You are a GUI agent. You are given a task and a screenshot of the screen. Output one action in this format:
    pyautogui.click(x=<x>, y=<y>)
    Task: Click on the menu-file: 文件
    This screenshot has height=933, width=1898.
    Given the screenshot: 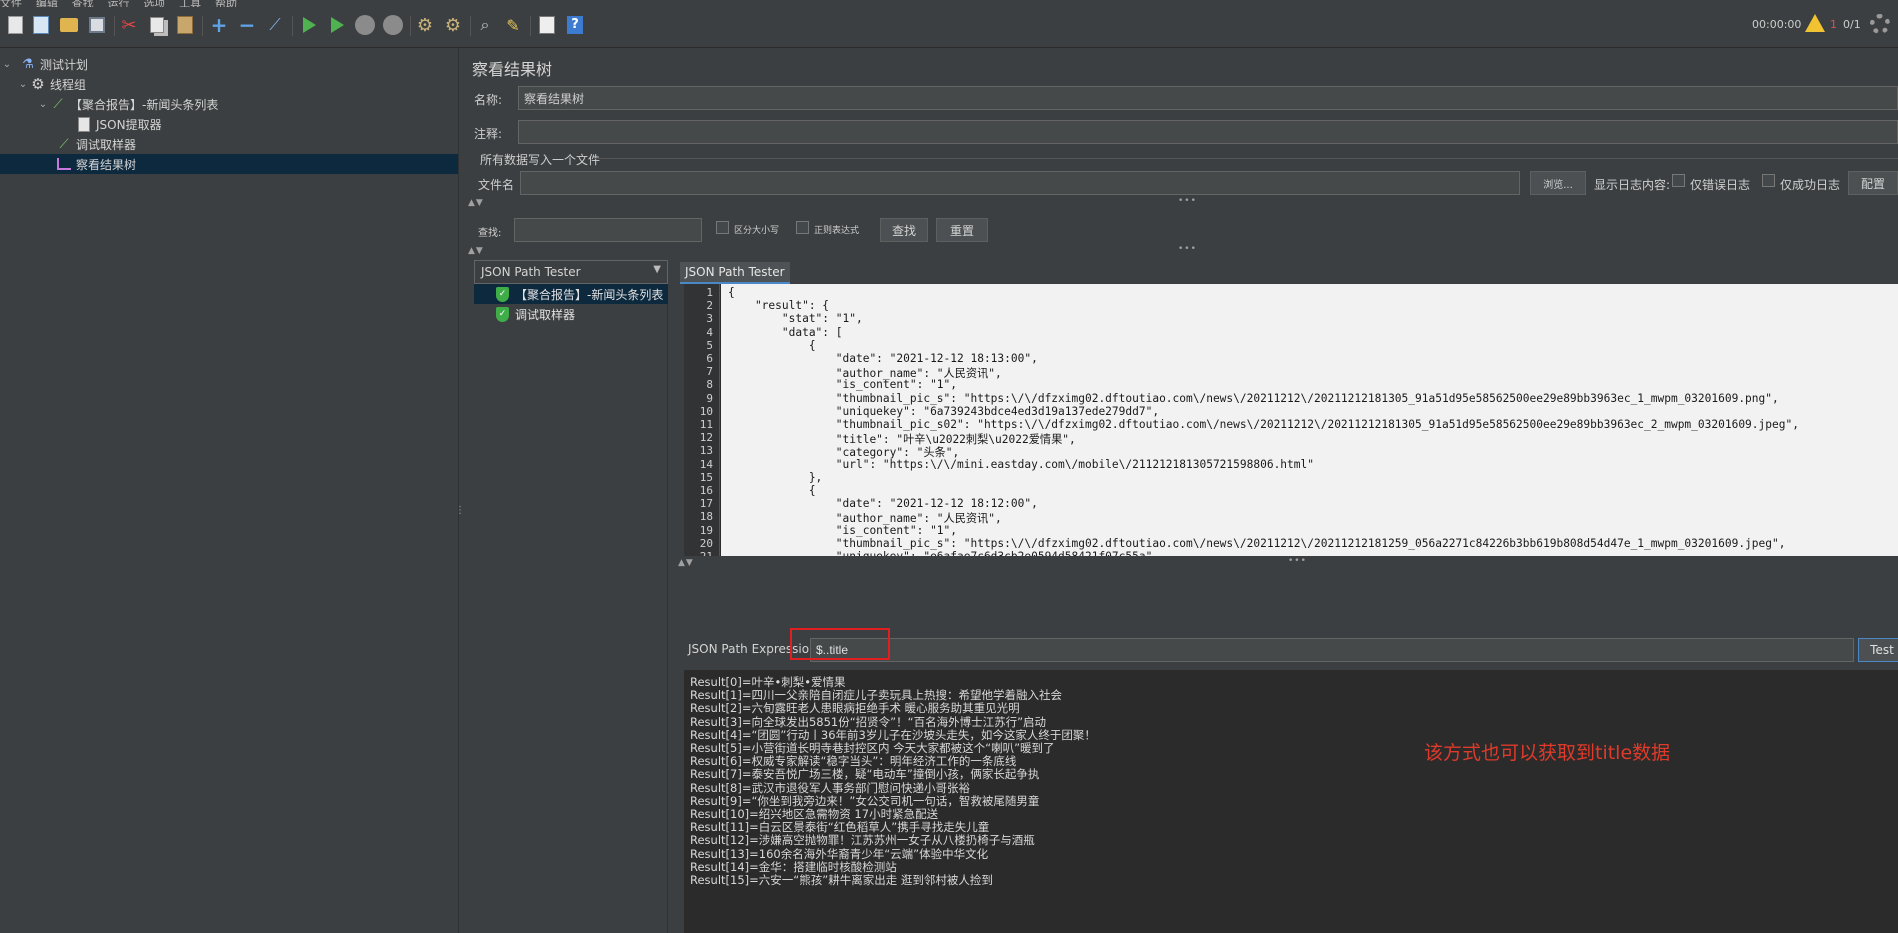 What is the action you would take?
    pyautogui.click(x=11, y=3)
    